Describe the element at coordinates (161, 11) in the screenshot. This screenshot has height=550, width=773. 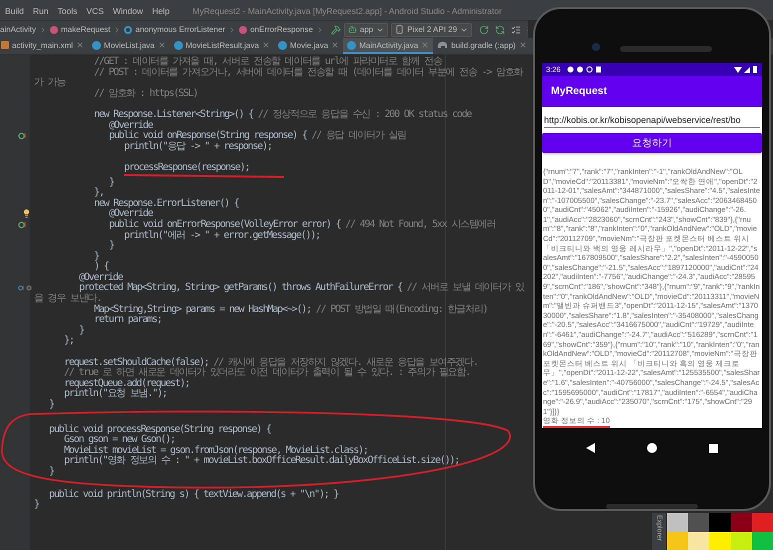
I see `menu-item: Help` at that location.